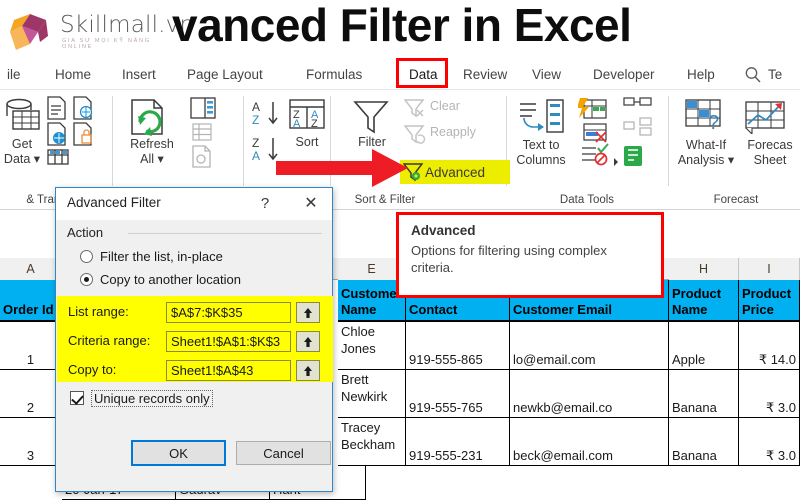  Describe the element at coordinates (92, 369) in the screenshot. I see `copy-to-label: Copy to:` at that location.